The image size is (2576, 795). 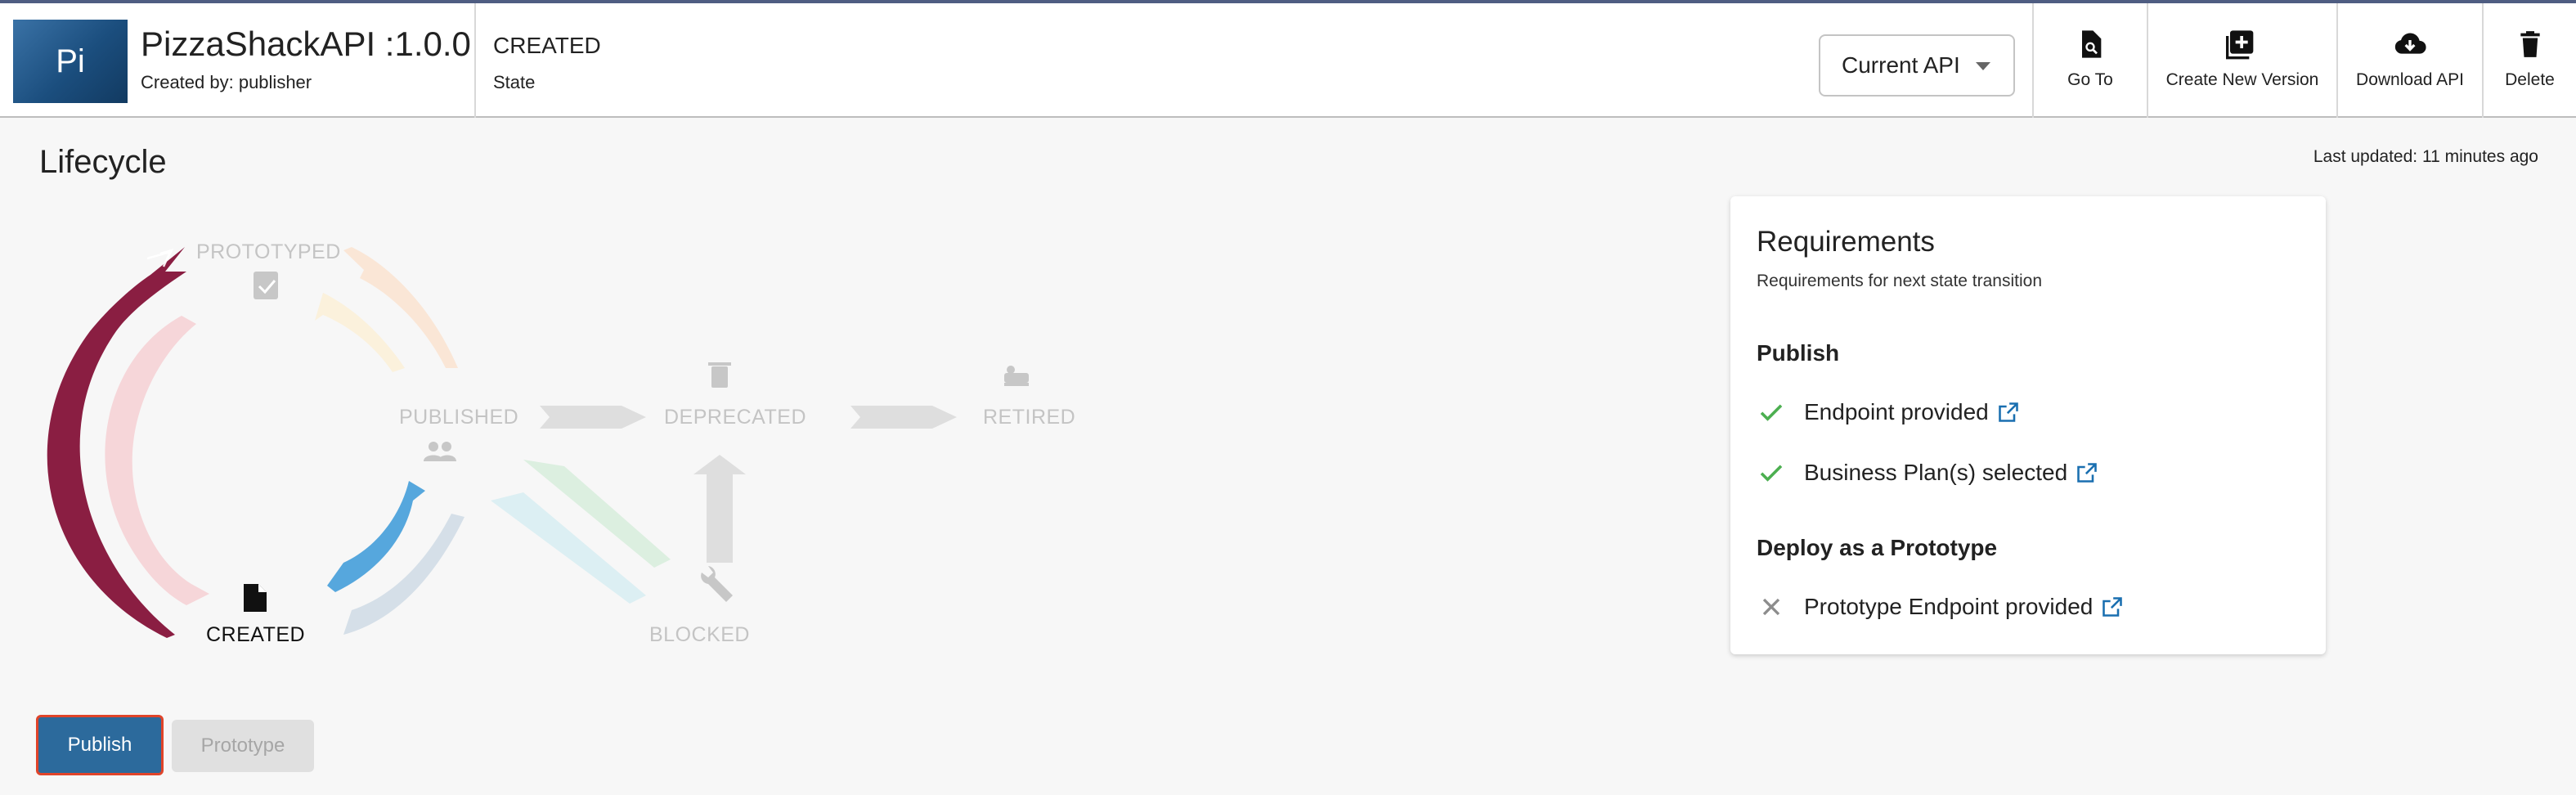 What do you see at coordinates (1900, 281) in the screenshot?
I see `requirements-subtitle: Requirements for next state transition` at bounding box center [1900, 281].